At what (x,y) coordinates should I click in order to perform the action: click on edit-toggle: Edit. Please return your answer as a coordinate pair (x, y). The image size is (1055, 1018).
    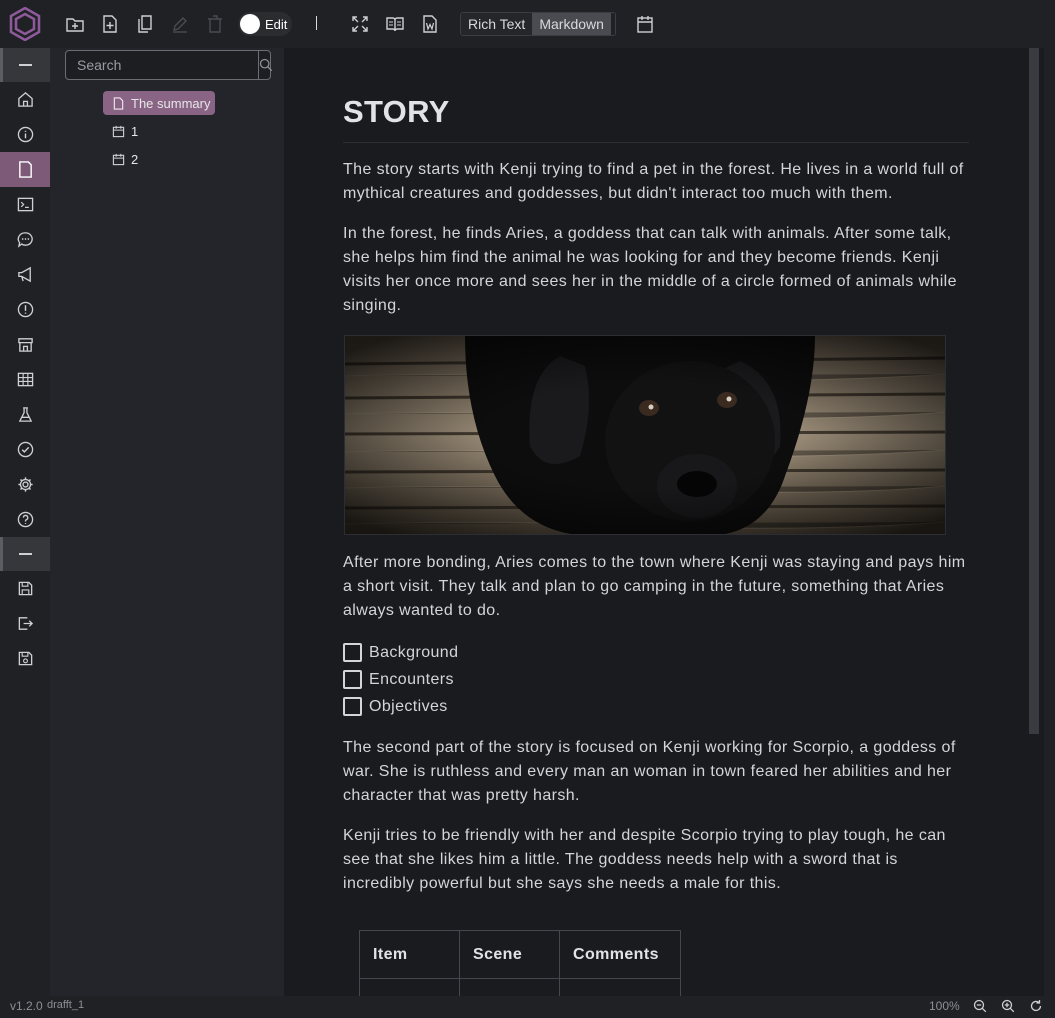
    Looking at the image, I should click on (265, 24).